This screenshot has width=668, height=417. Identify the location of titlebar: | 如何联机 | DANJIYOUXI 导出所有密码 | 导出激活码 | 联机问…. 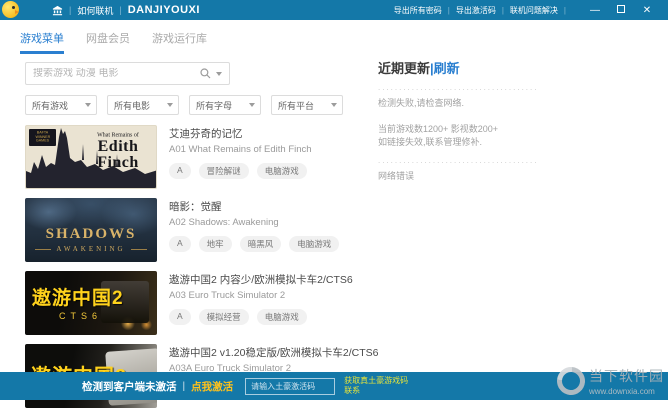
(334, 10).